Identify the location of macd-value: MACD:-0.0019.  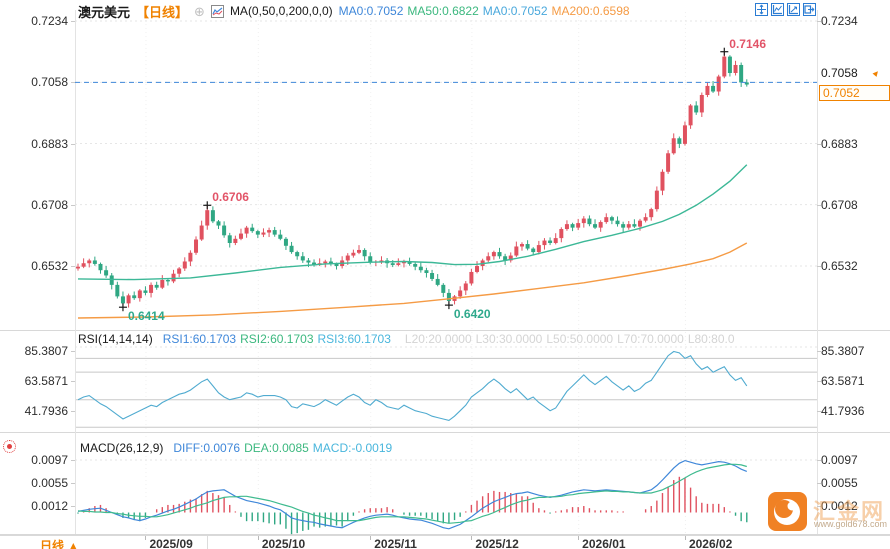
(352, 448).